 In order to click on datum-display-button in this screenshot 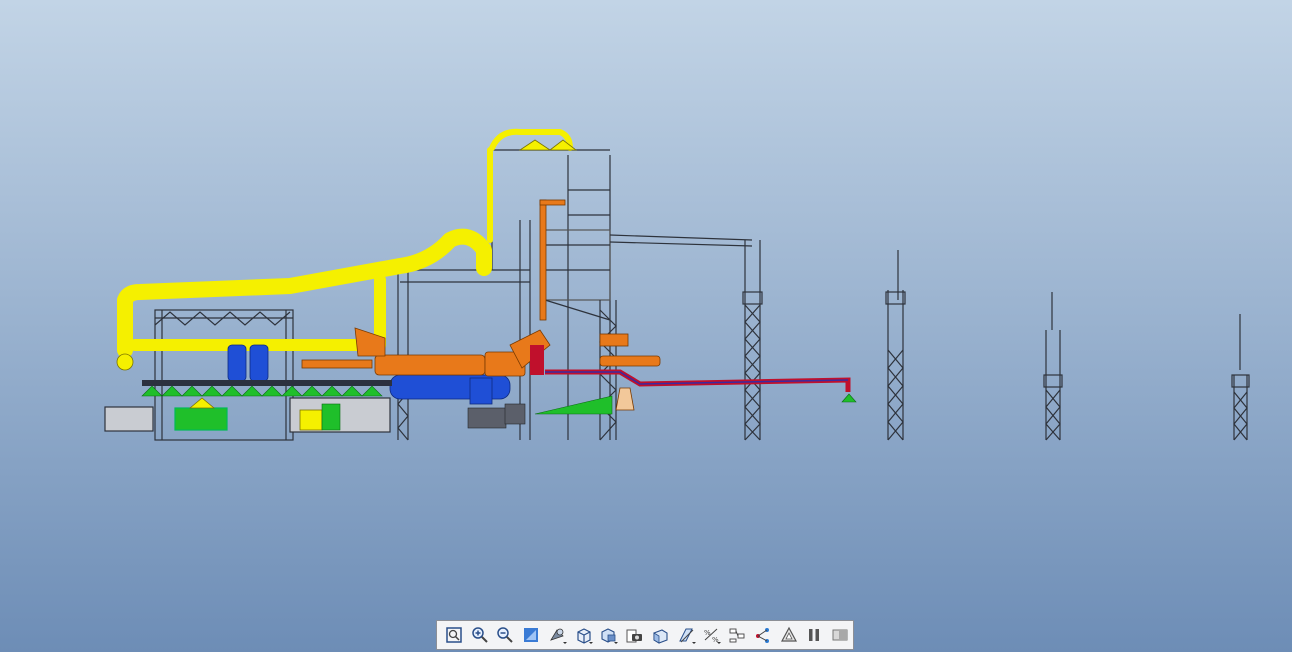, I will do `click(686, 635)`.